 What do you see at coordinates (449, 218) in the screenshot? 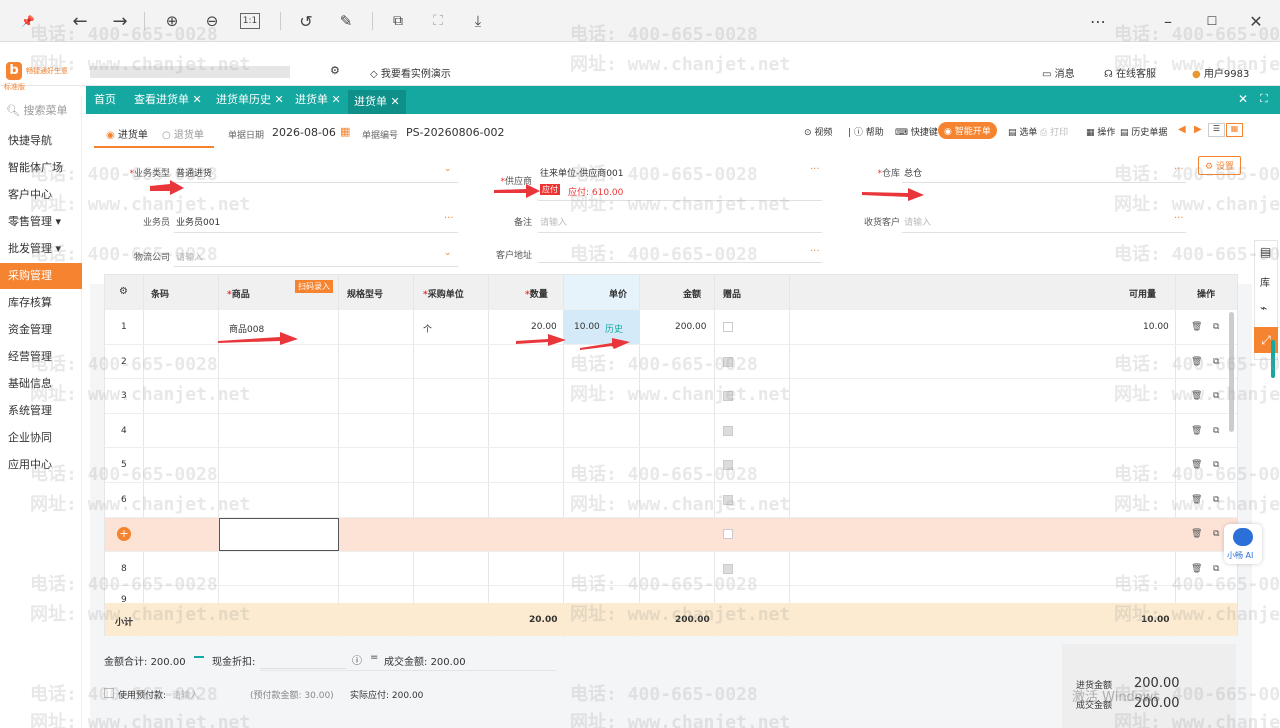
I see `salesman-more-icon: ···` at bounding box center [449, 218].